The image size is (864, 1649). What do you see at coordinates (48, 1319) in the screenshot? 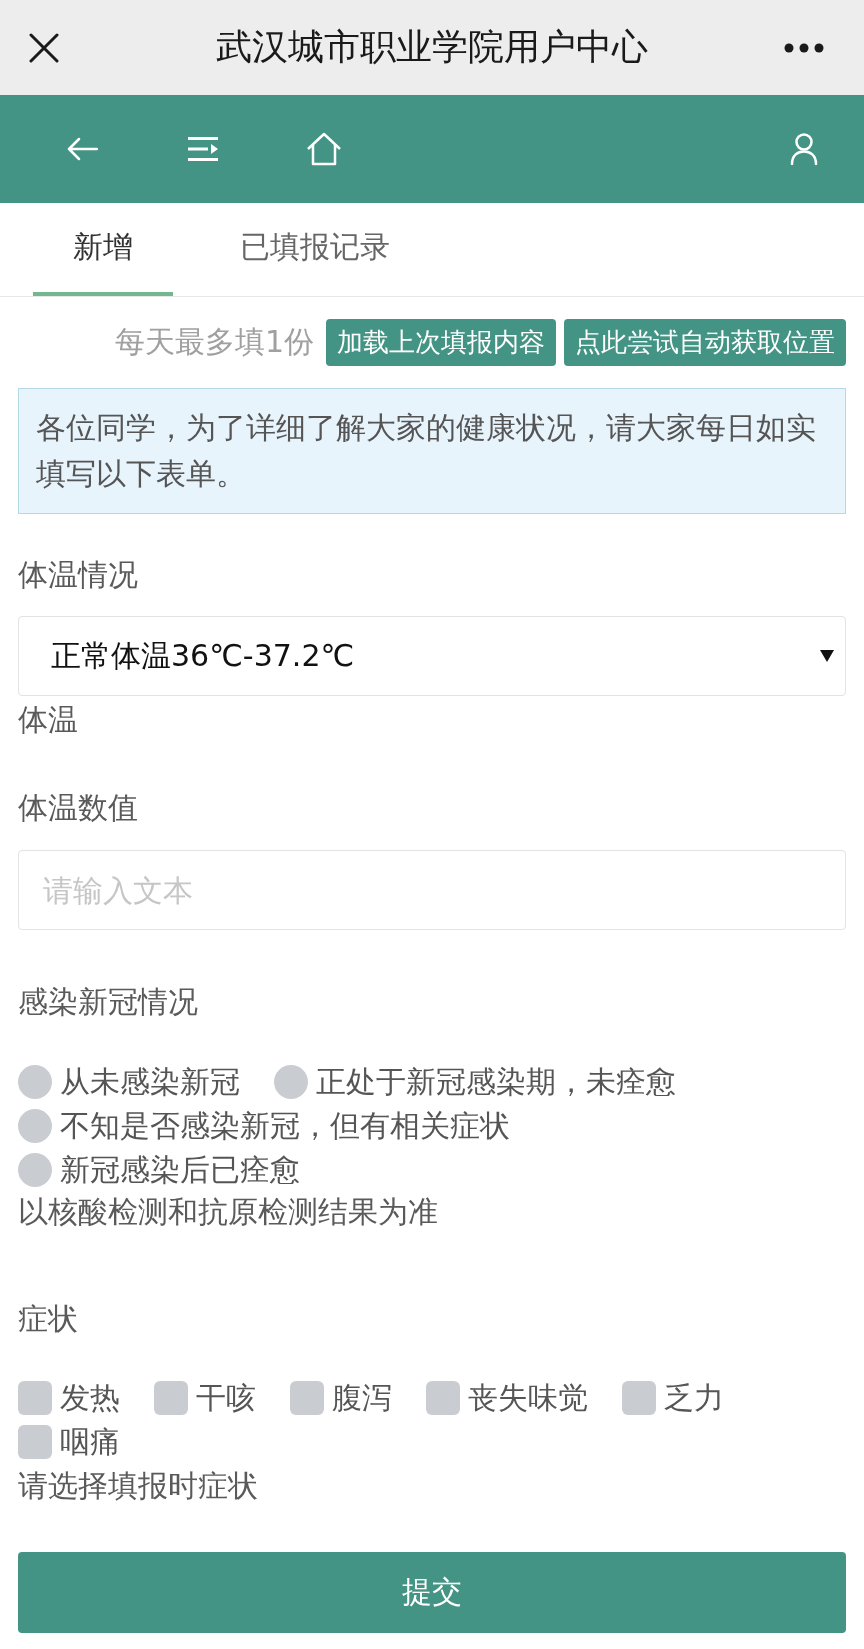
I see `field-label: 症状` at bounding box center [48, 1319].